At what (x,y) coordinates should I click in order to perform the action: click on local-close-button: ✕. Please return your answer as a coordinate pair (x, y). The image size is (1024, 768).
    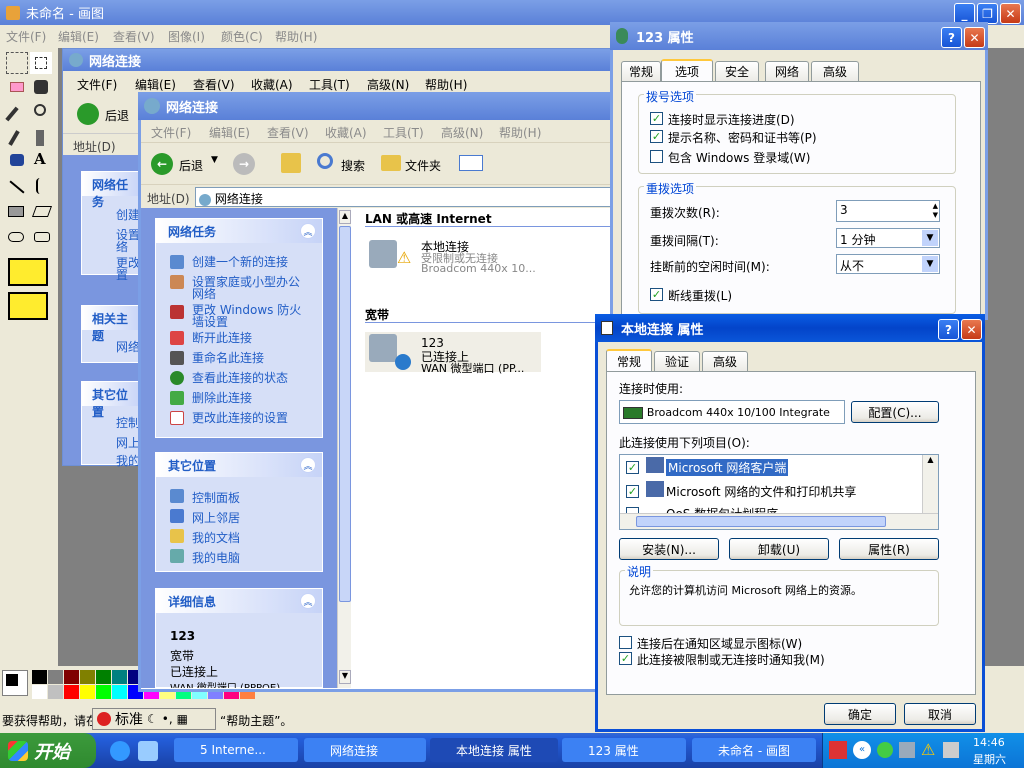
    Looking at the image, I should click on (971, 329).